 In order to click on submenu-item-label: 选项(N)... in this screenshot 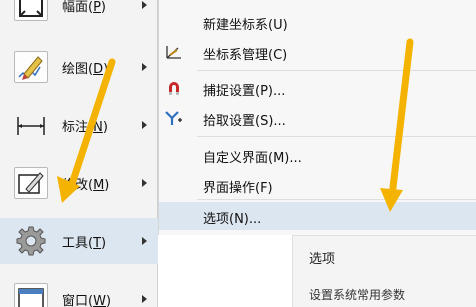, I will do `click(232, 219)`.